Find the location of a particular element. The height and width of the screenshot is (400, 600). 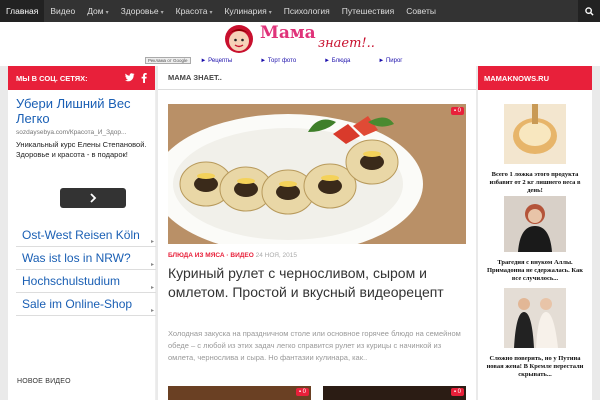

nav-item-cooking: Кулинария ▾ is located at coordinates (247, 11).